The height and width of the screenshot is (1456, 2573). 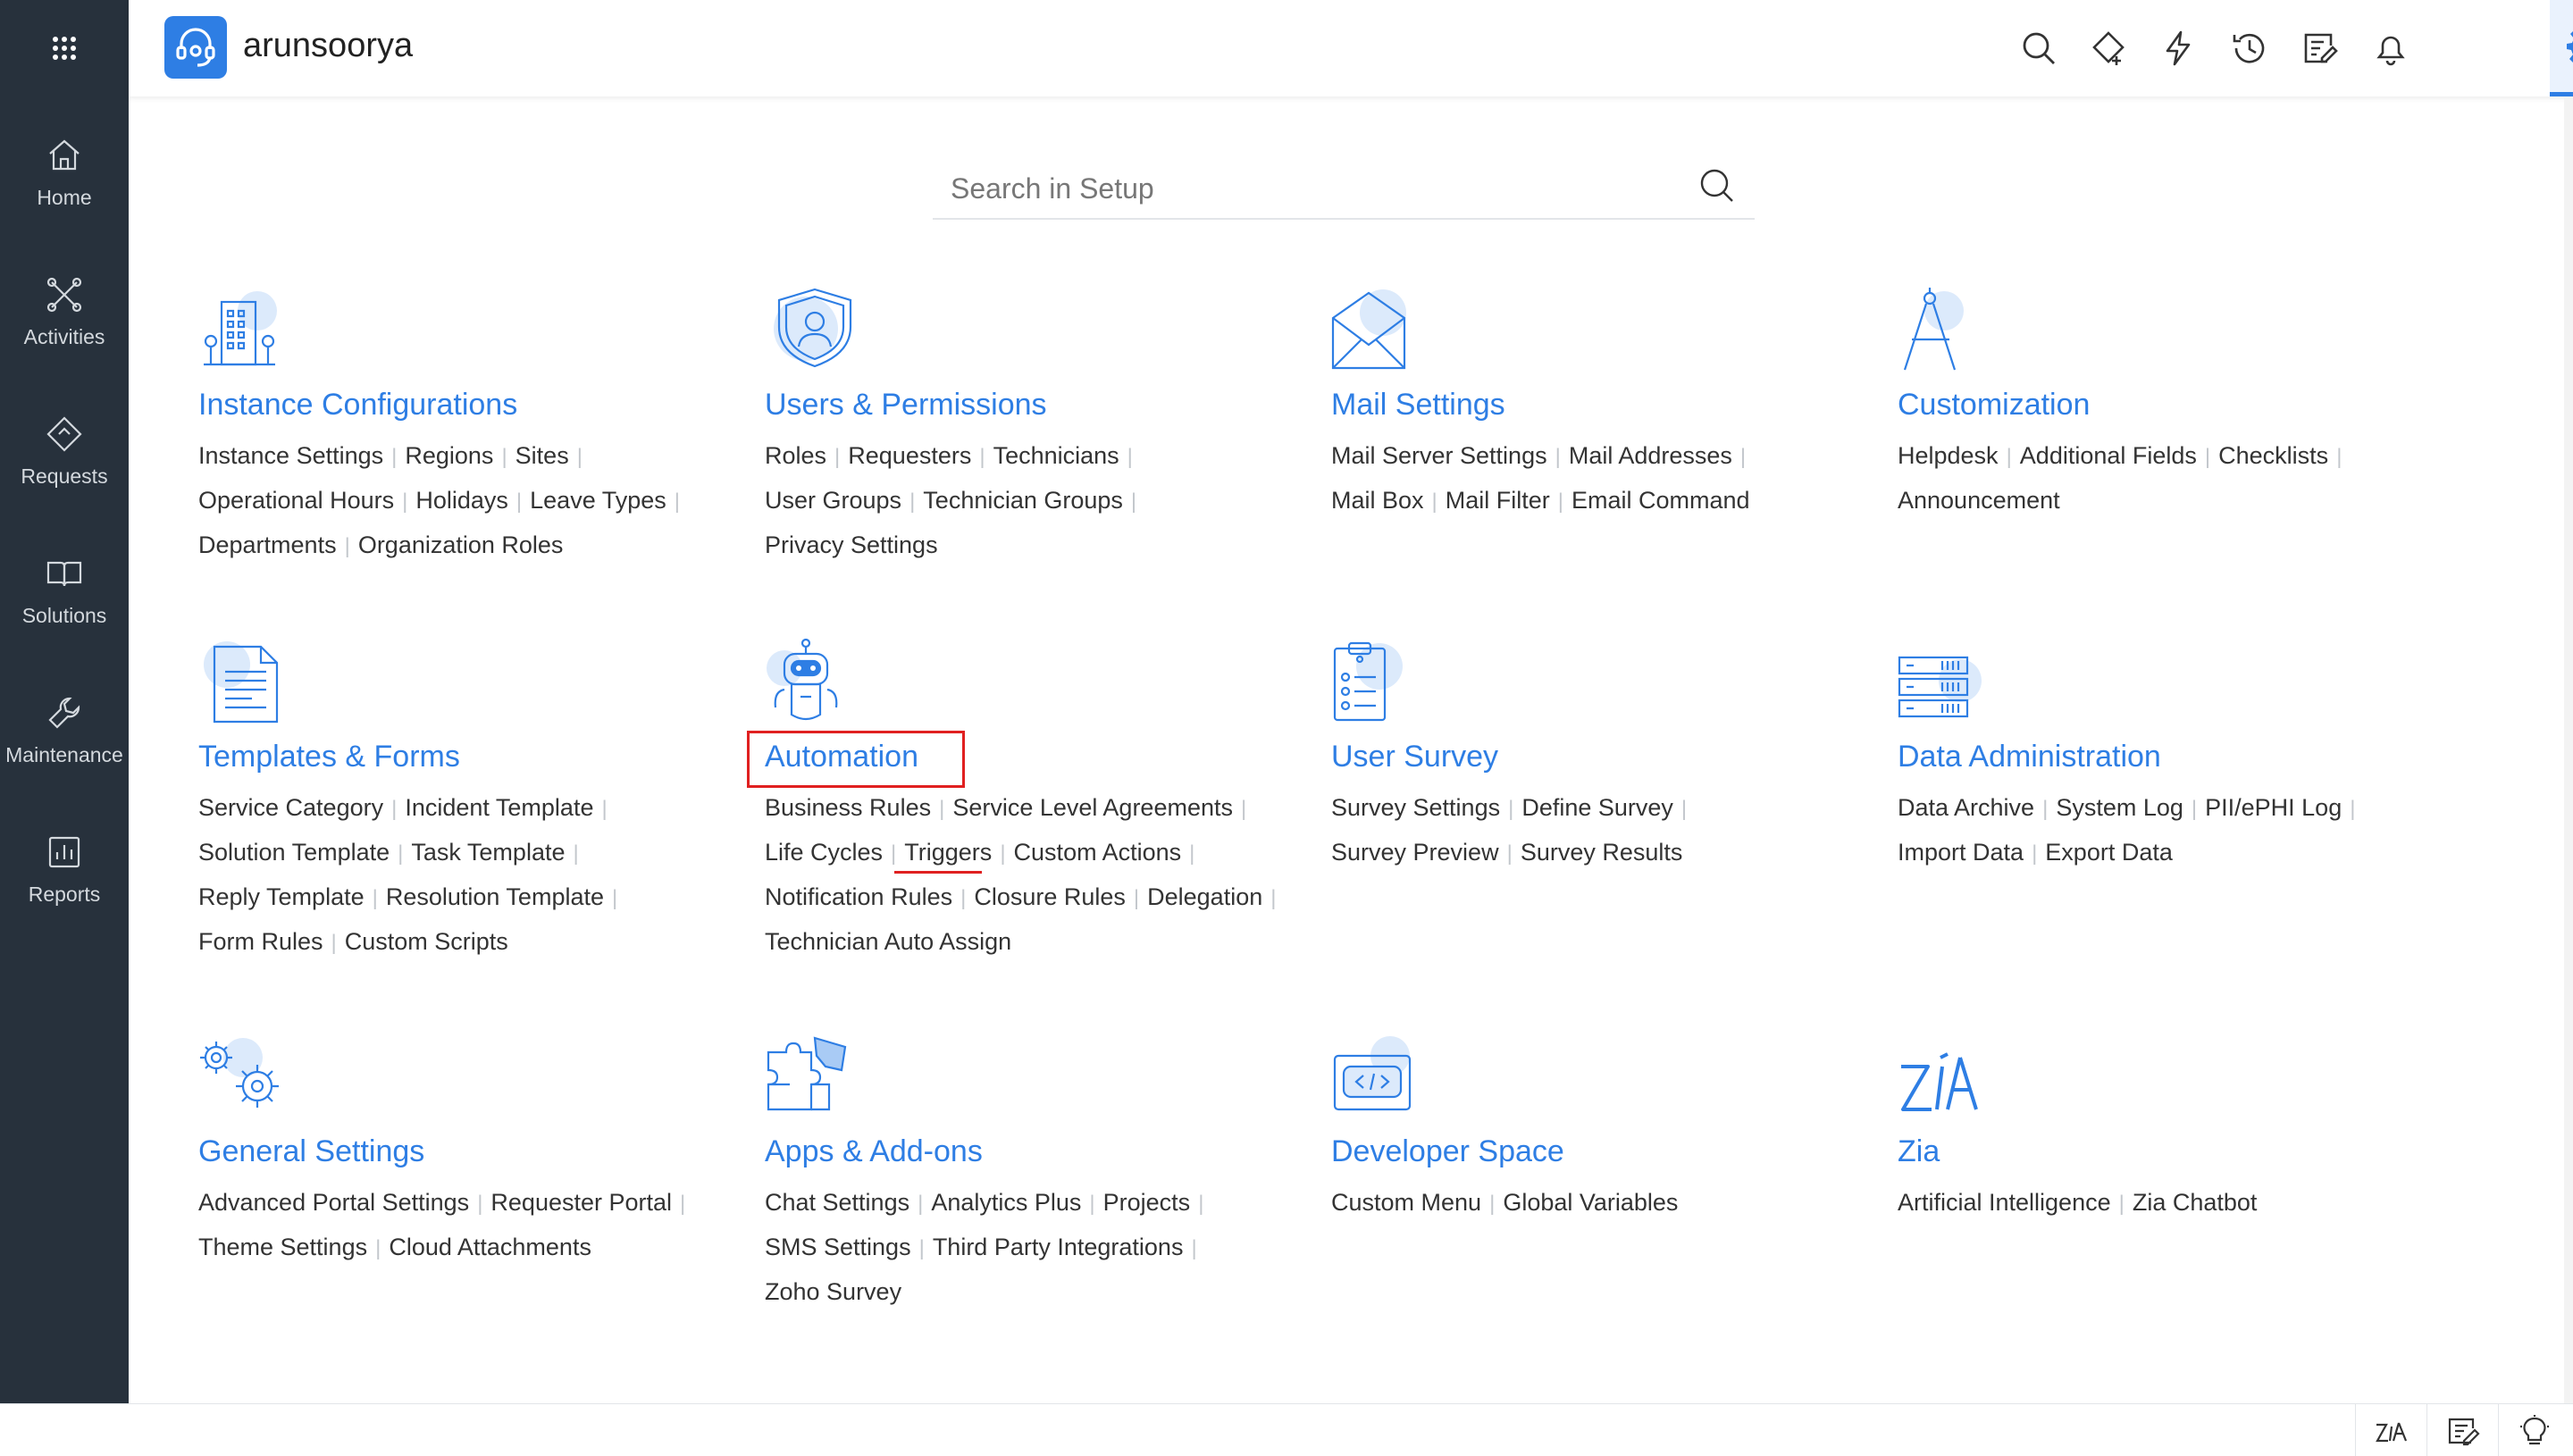 I want to click on link-solution-template: Solution Template, so click(x=294, y=852).